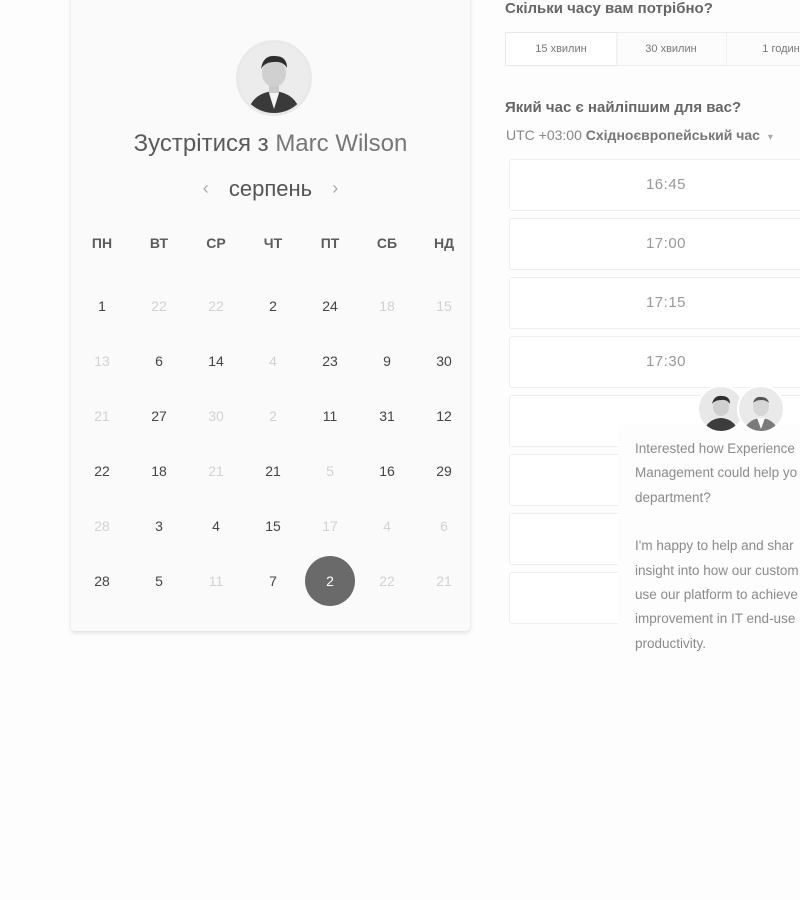 This screenshot has height=900, width=800. Describe the element at coordinates (102, 306) in the screenshot. I see `calendar-day: 1` at that location.